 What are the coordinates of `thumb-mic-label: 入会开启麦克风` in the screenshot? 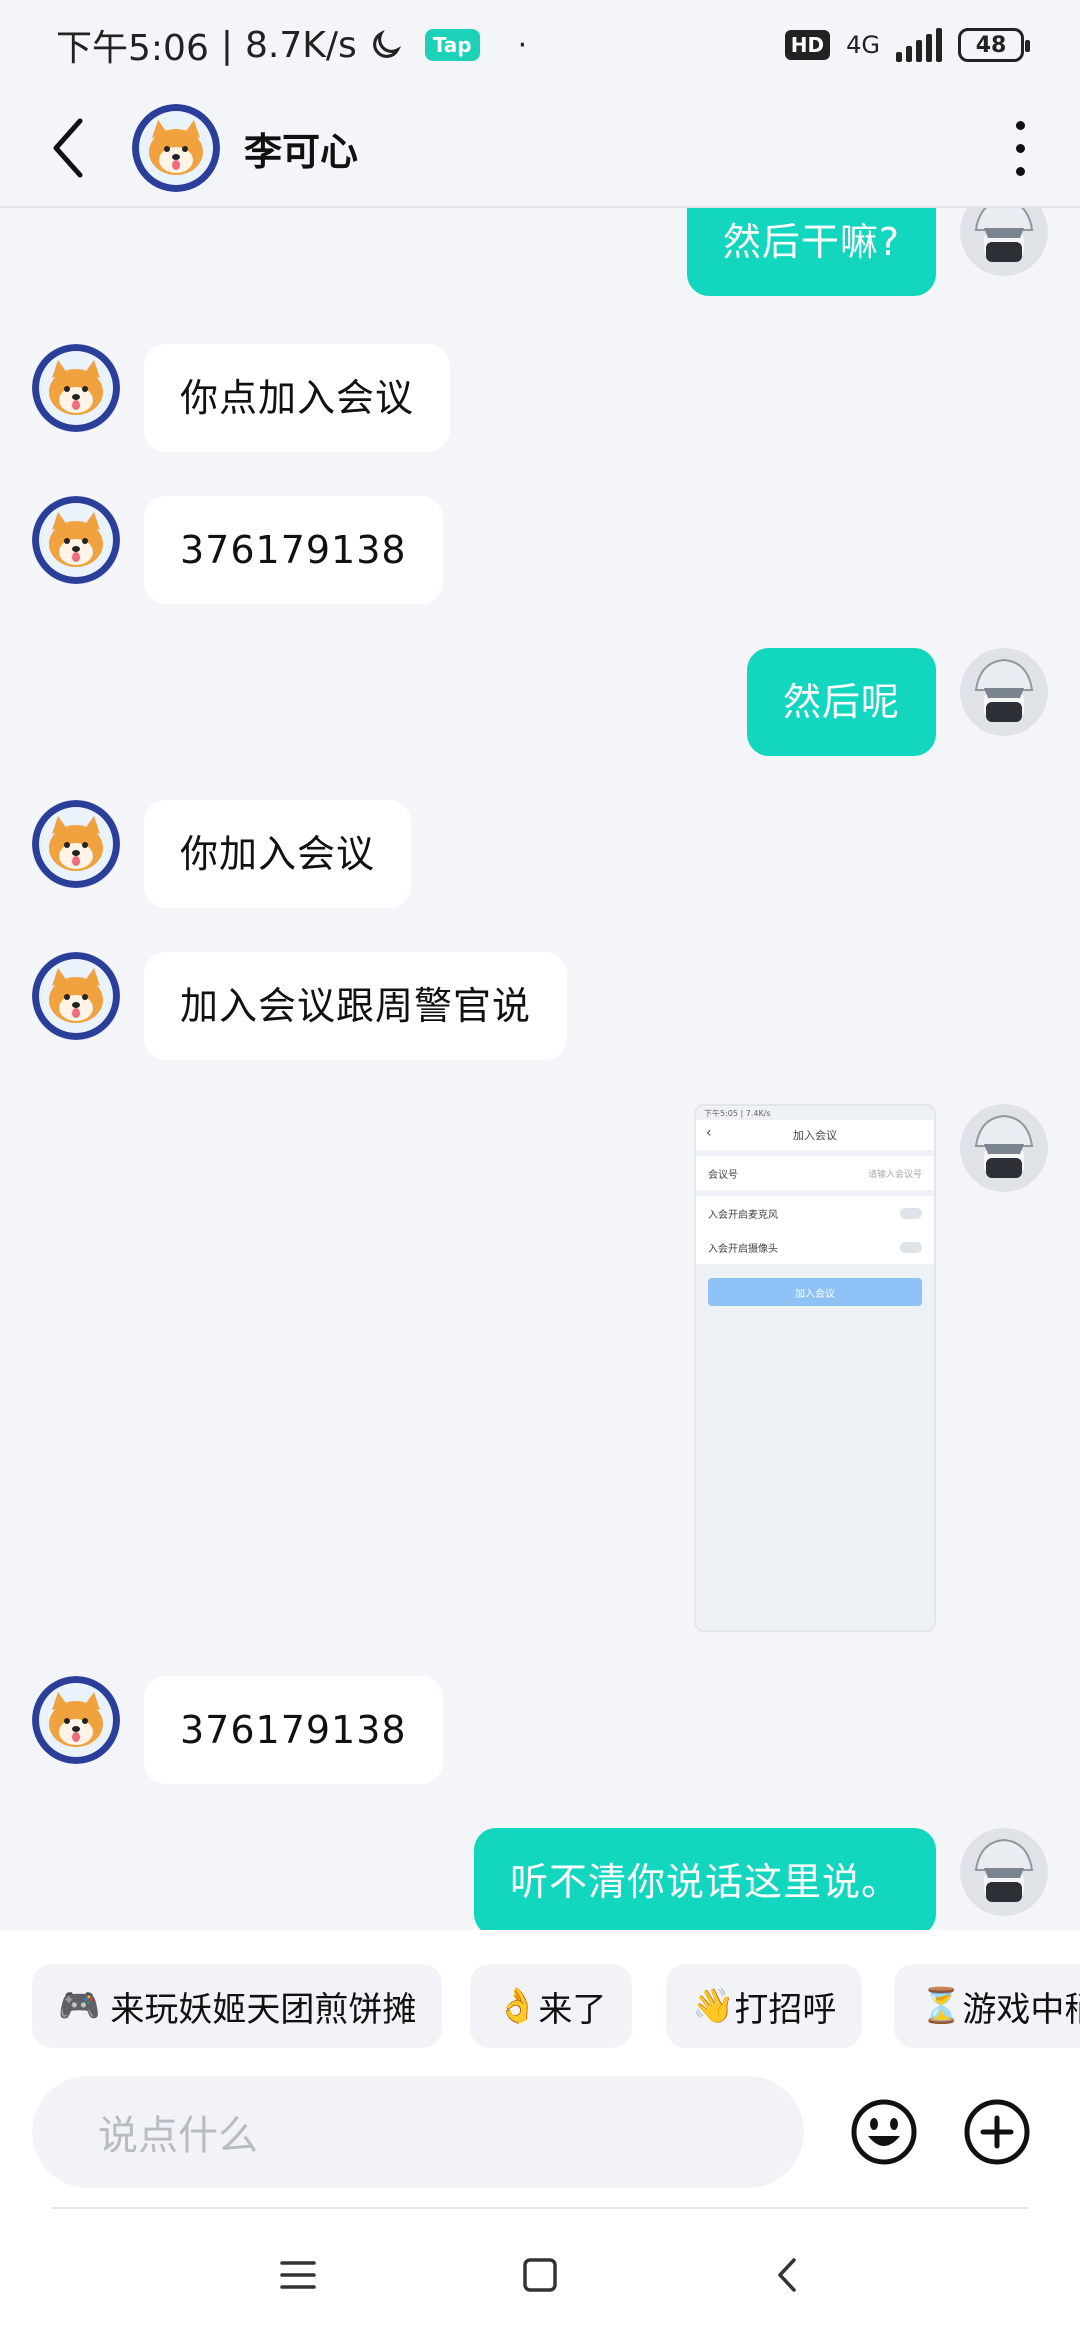 It's located at (743, 1215).